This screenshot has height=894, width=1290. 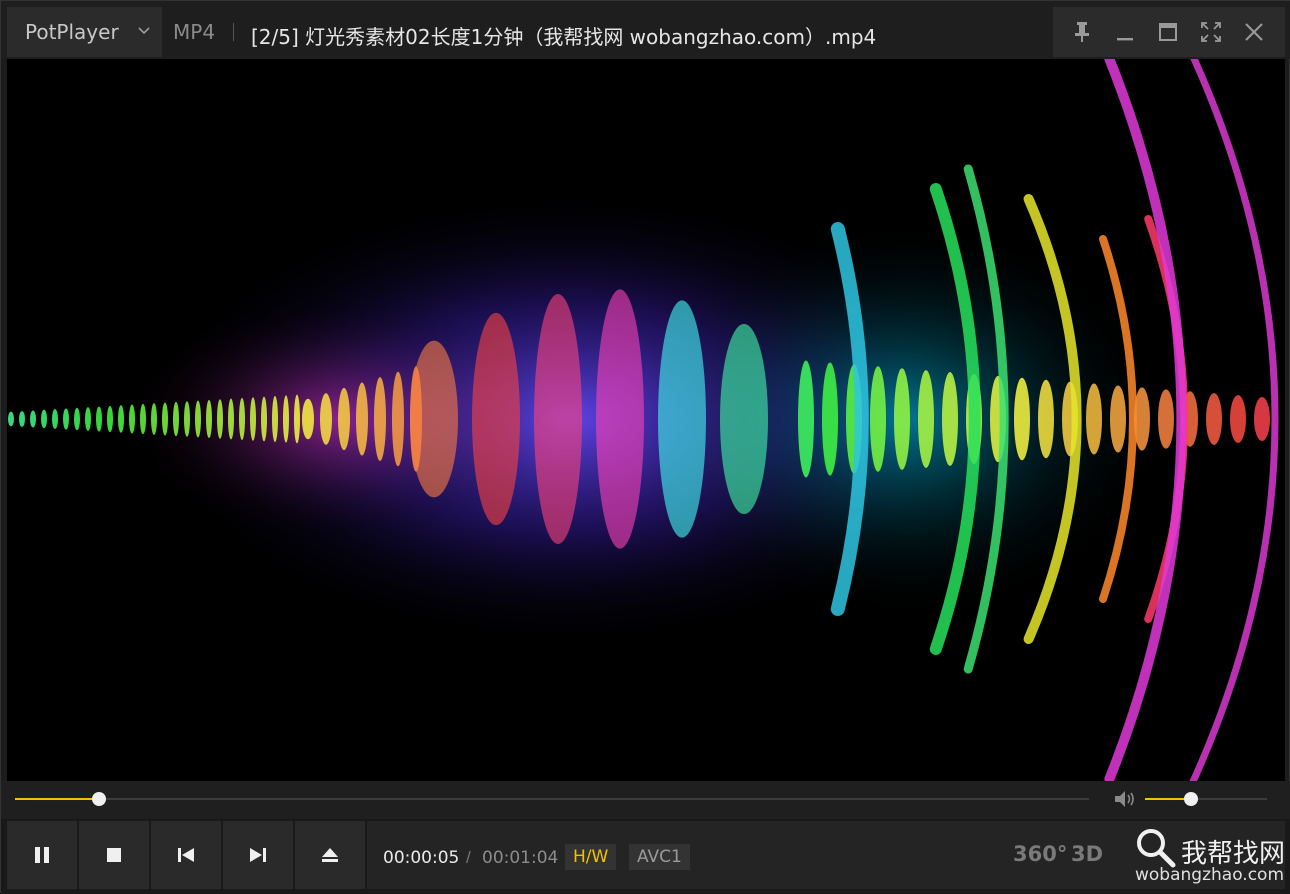 I want to click on previous-button, so click(x=186, y=855).